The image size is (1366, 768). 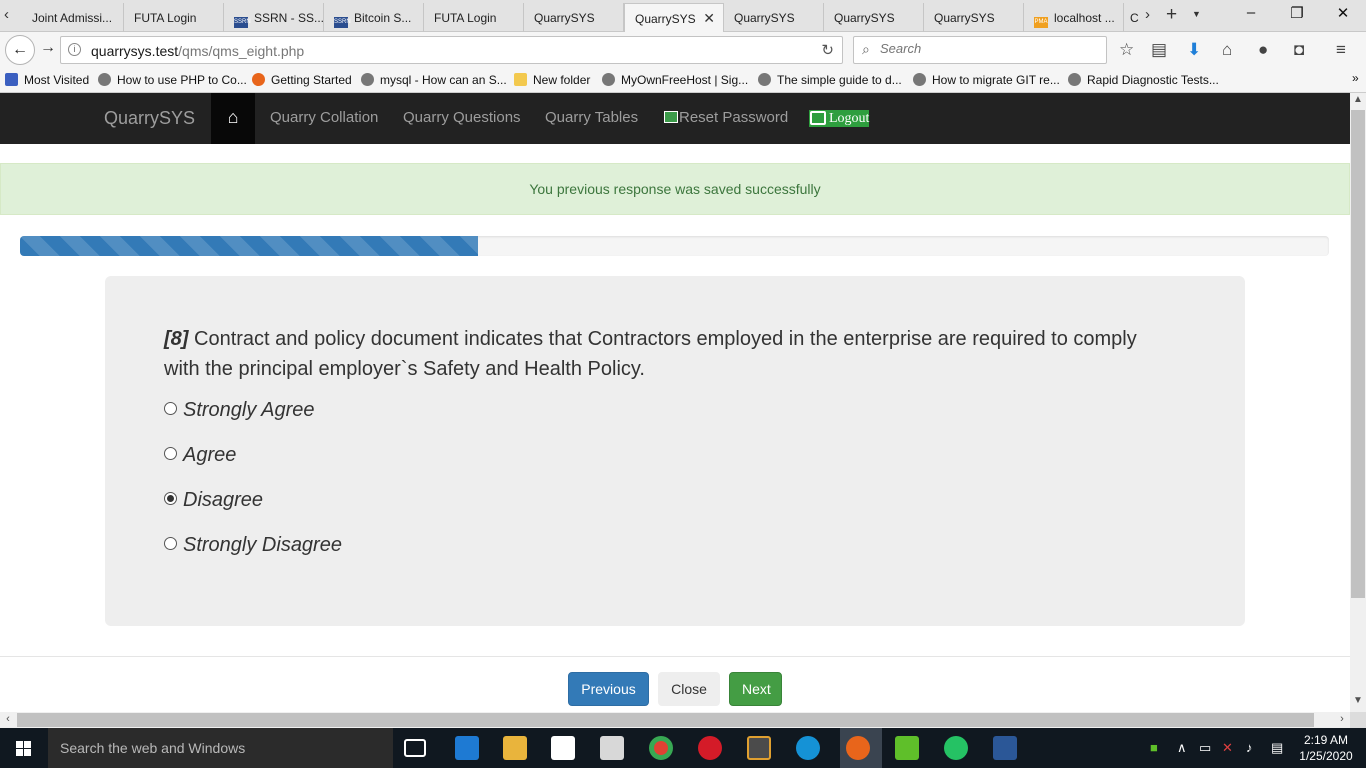 I want to click on taskbar-search: Search the web and Windows, so click(x=220, y=748).